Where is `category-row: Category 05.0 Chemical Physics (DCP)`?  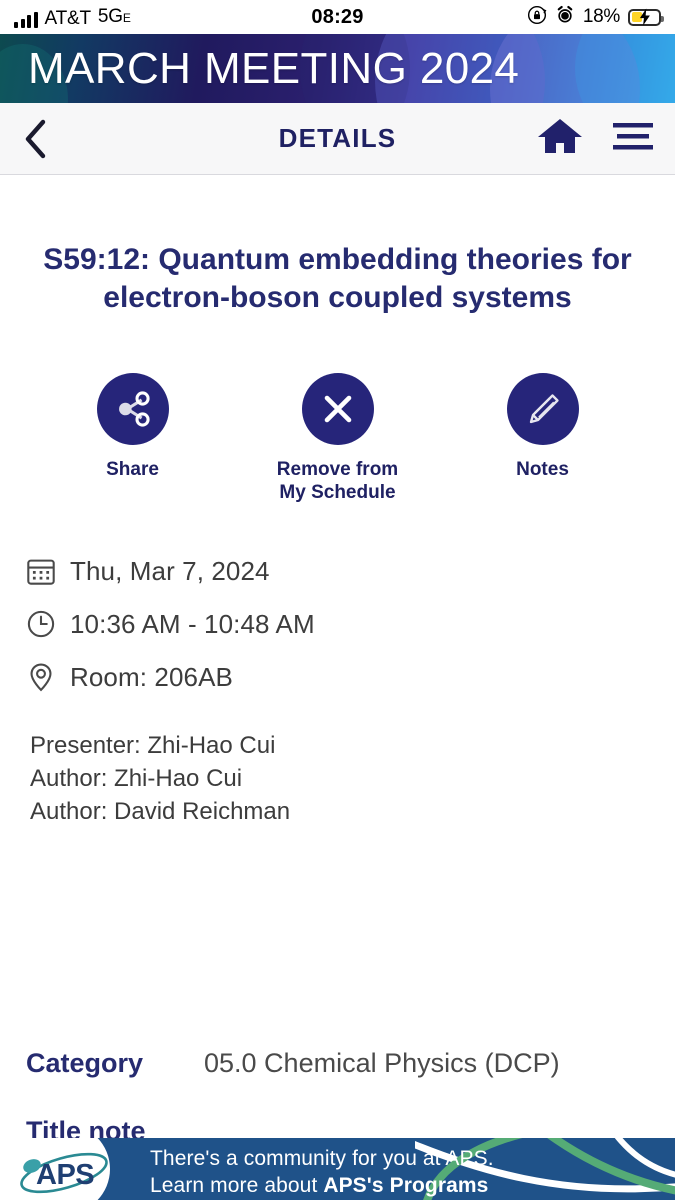 category-row: Category 05.0 Chemical Physics (DCP) is located at coordinates (337, 1063).